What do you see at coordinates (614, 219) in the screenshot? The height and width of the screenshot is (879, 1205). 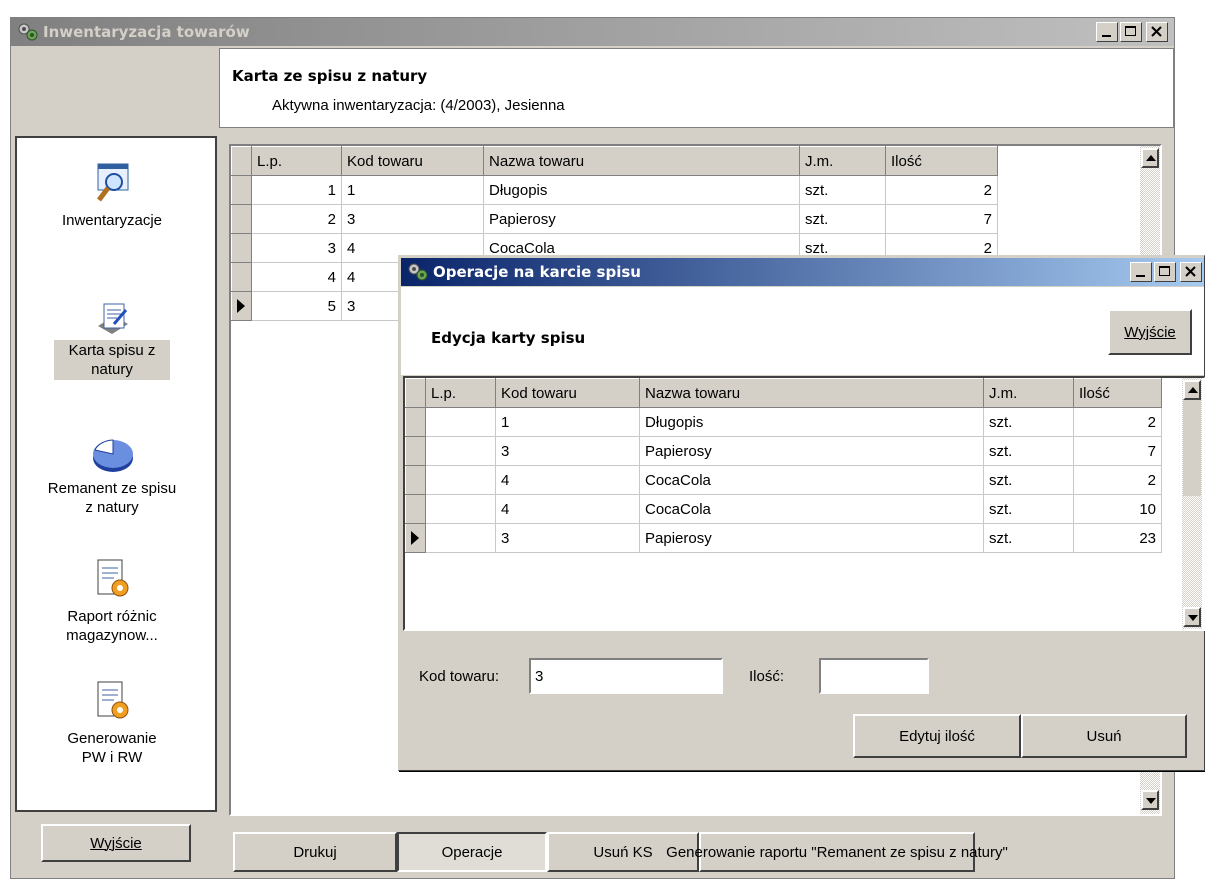 I see `table-row: 2 3 Papierosy szt. 7` at bounding box center [614, 219].